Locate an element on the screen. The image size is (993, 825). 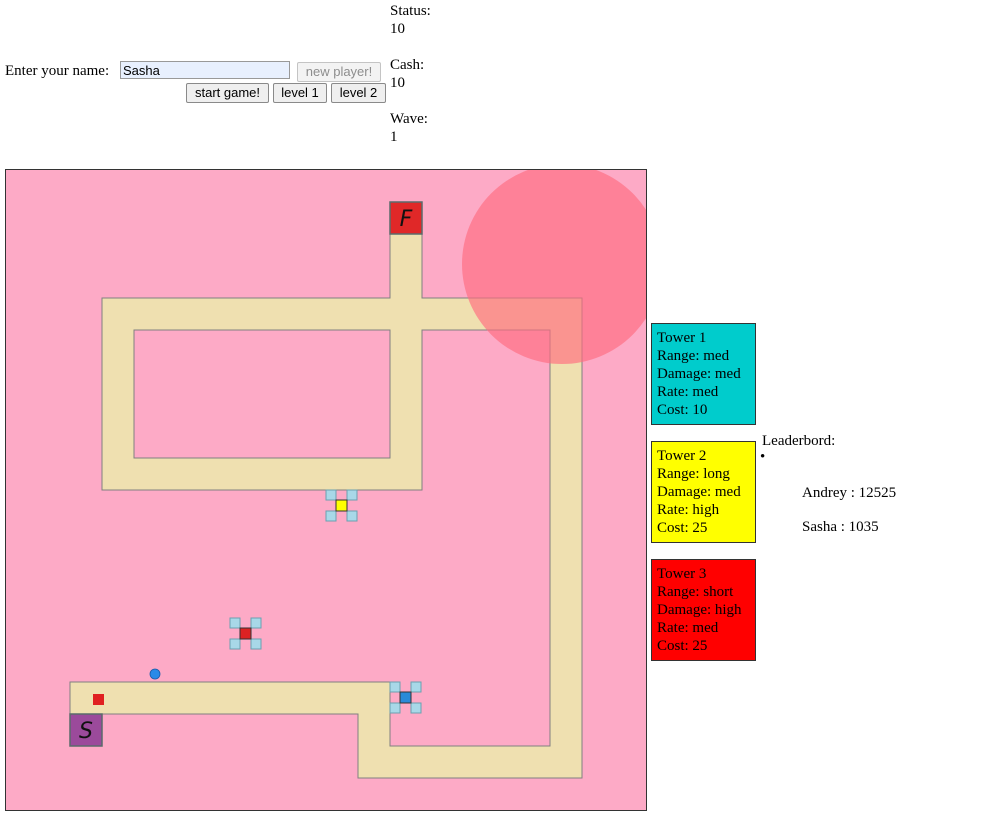
placed-tower-red is located at coordinates (245, 633).